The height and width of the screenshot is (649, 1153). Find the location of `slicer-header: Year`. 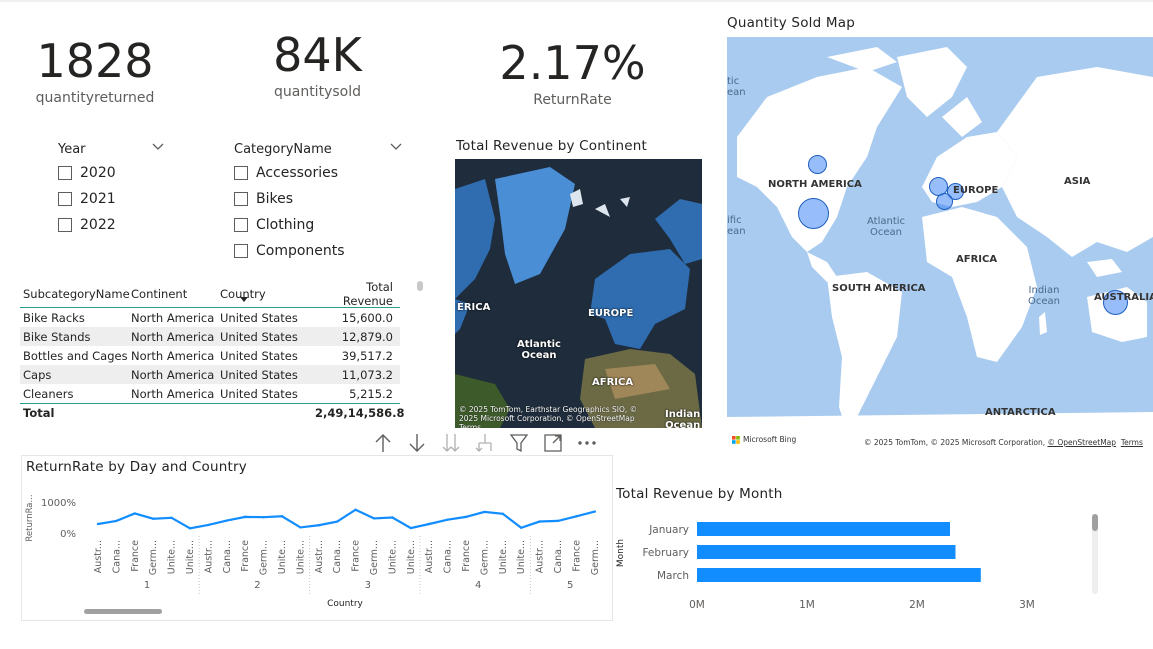

slicer-header: Year is located at coordinates (113, 151).